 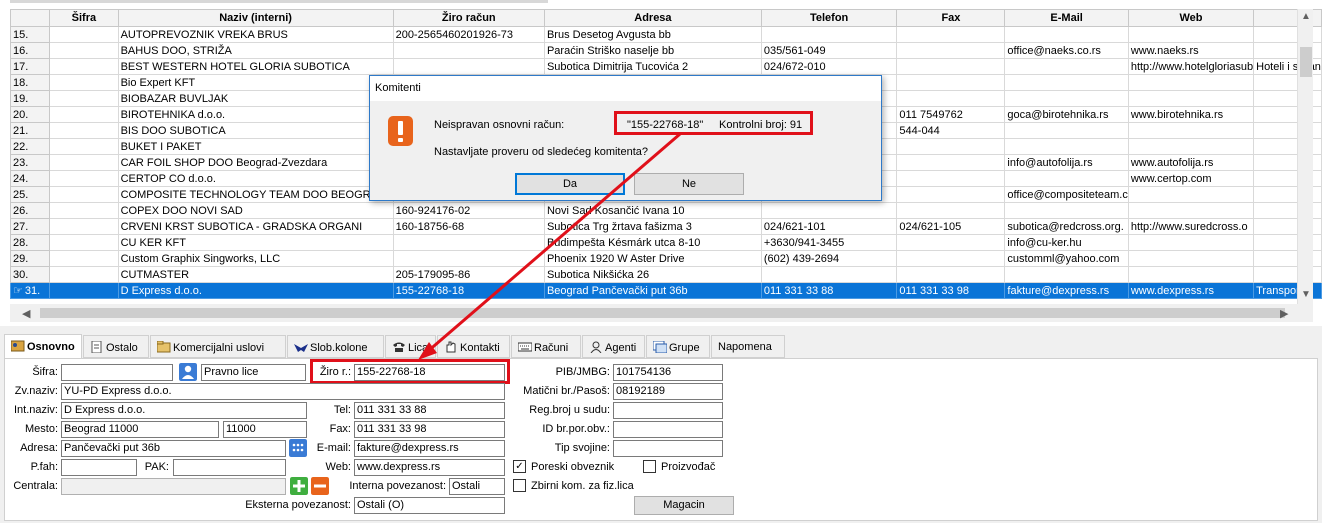 I want to click on table-cell: 544-044, so click(x=951, y=130).